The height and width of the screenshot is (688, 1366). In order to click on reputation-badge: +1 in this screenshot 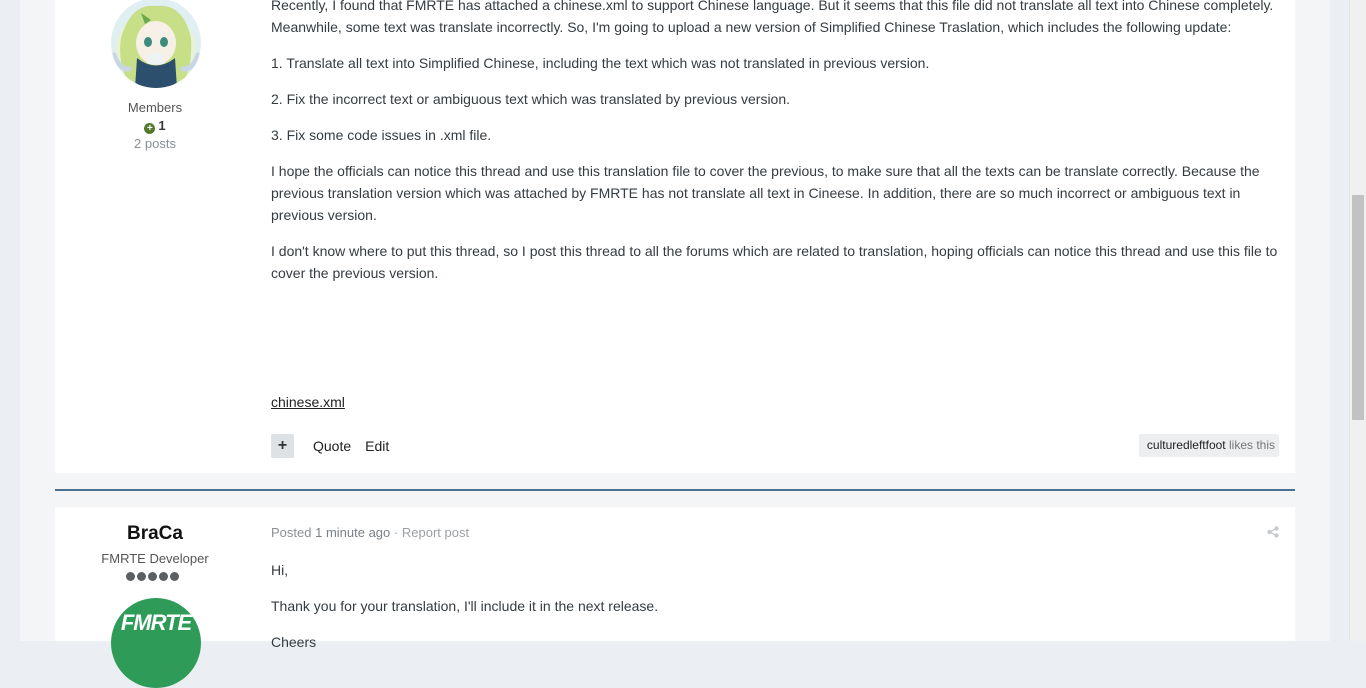, I will do `click(155, 126)`.